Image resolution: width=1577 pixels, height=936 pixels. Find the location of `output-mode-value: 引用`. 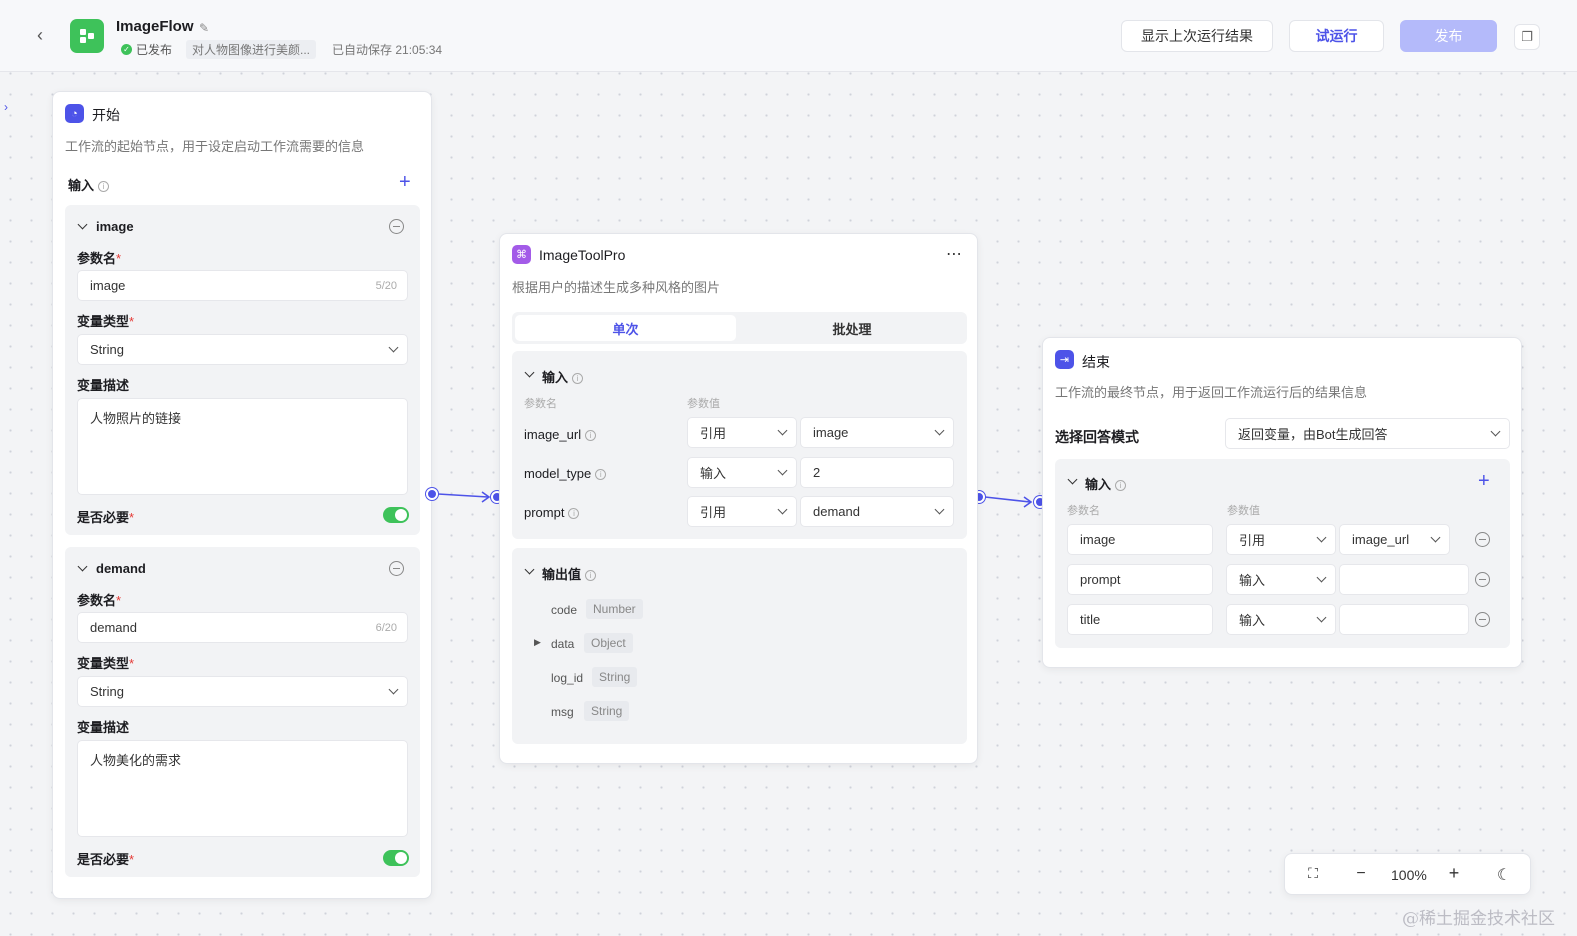

output-mode-value: 引用 is located at coordinates (1252, 540).